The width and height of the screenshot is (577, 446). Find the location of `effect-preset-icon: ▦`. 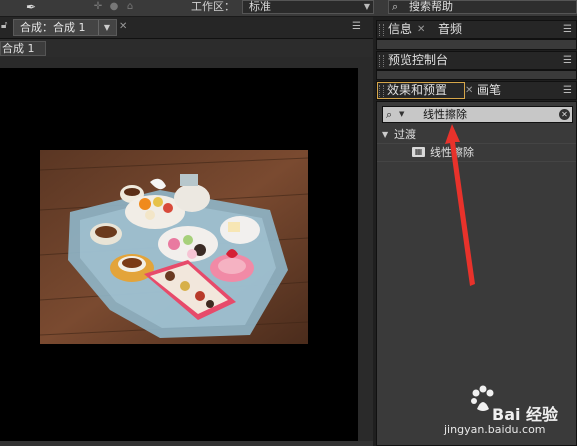

effect-preset-icon: ▦ is located at coordinates (418, 152).